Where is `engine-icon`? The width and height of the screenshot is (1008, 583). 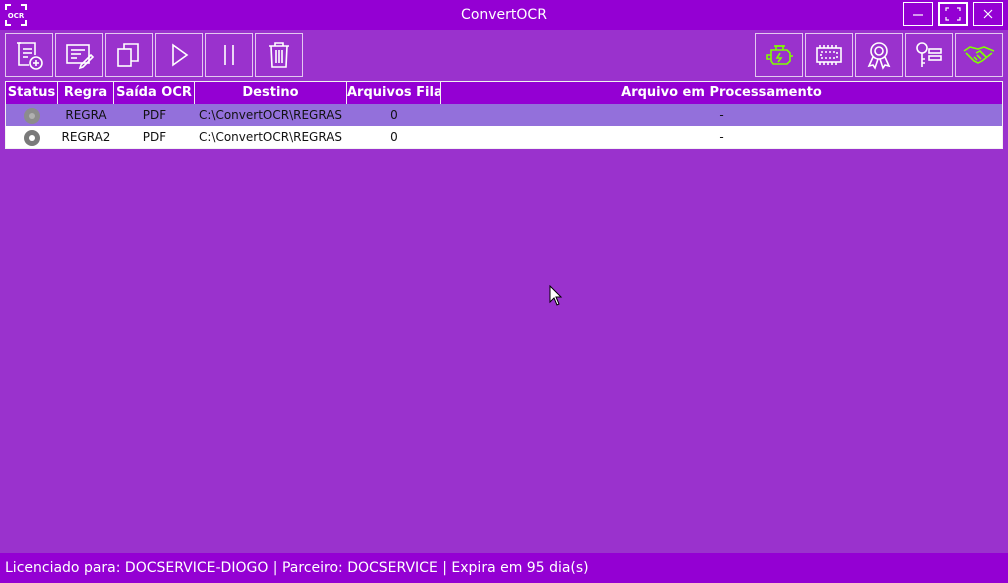 engine-icon is located at coordinates (779, 55).